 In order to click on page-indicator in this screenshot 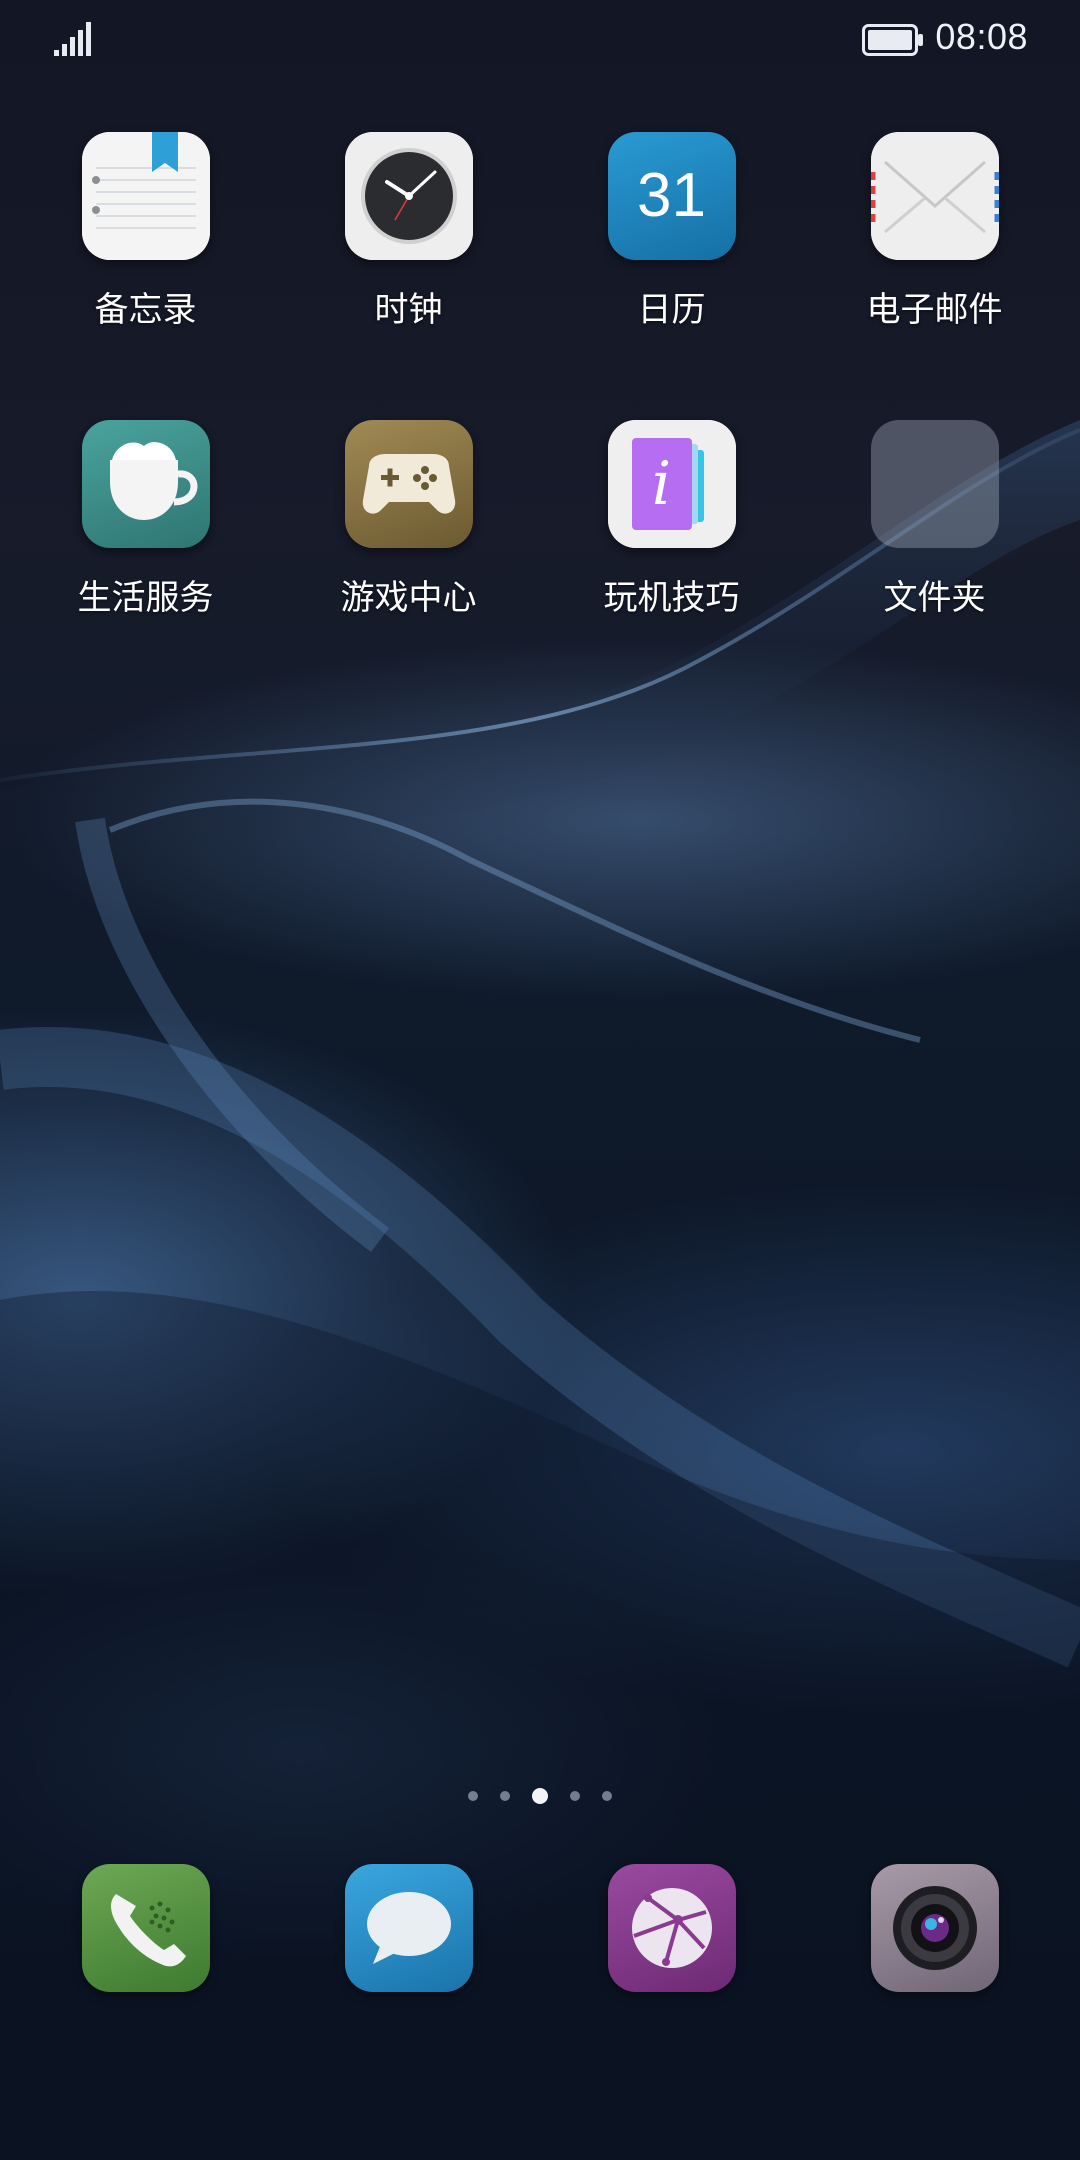, I will do `click(540, 1796)`.